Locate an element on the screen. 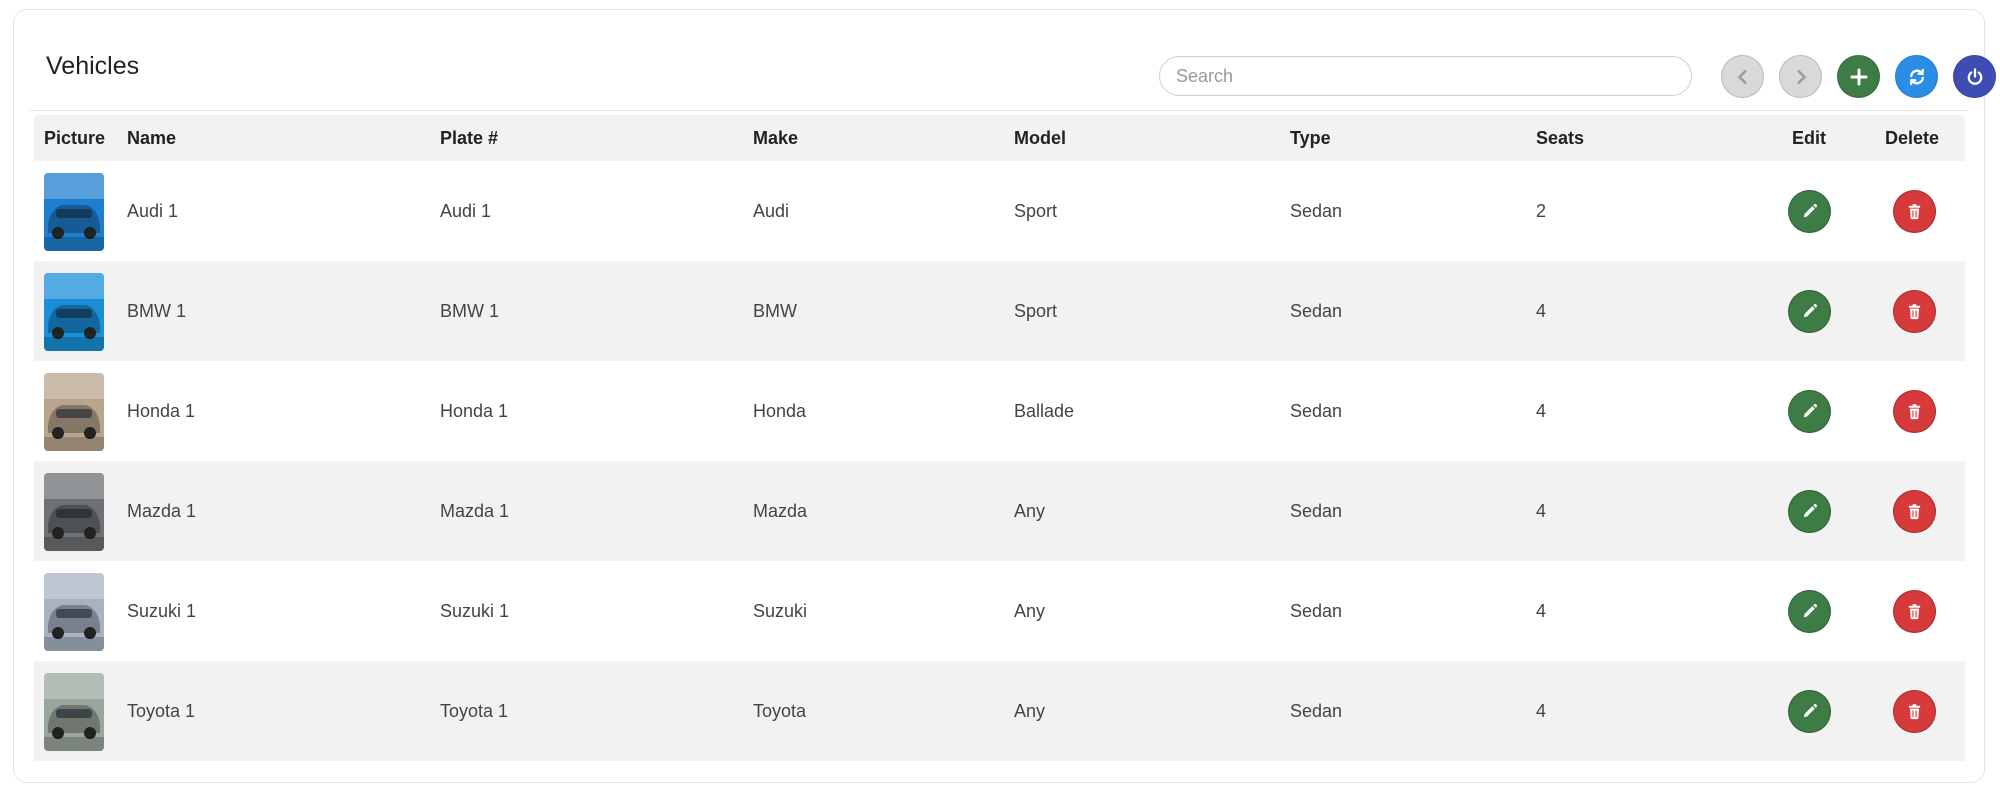 This screenshot has width=2000, height=797. vehicle-plate: Suzuki 1 is located at coordinates (474, 611).